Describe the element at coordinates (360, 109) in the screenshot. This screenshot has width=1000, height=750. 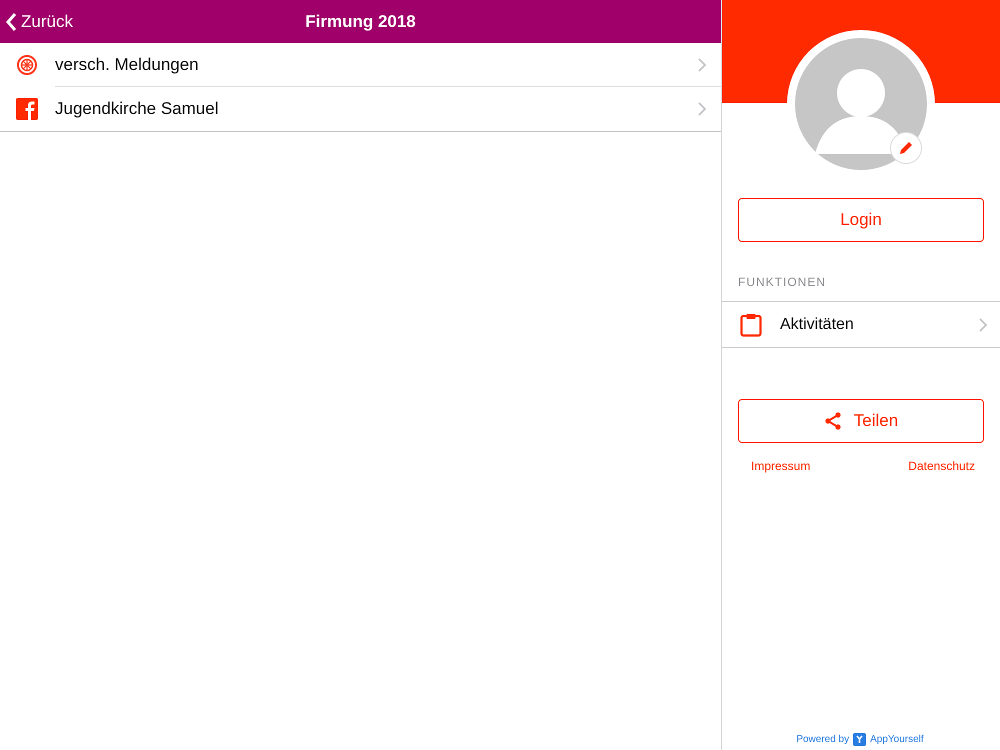
I see `list-item: Jugendkirche Samuel` at that location.